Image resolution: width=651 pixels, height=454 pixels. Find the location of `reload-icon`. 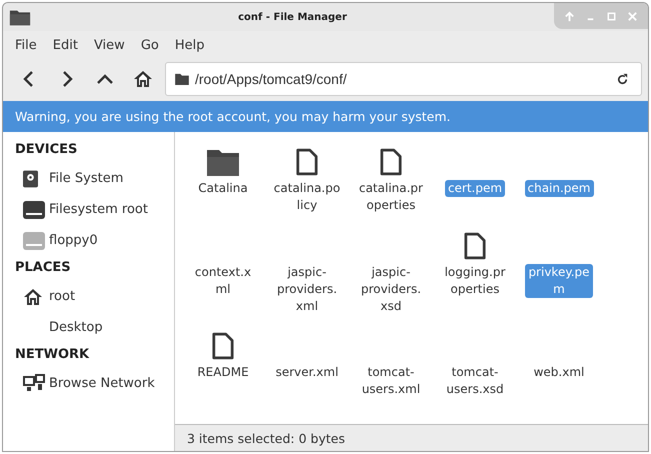

reload-icon is located at coordinates (622, 79).